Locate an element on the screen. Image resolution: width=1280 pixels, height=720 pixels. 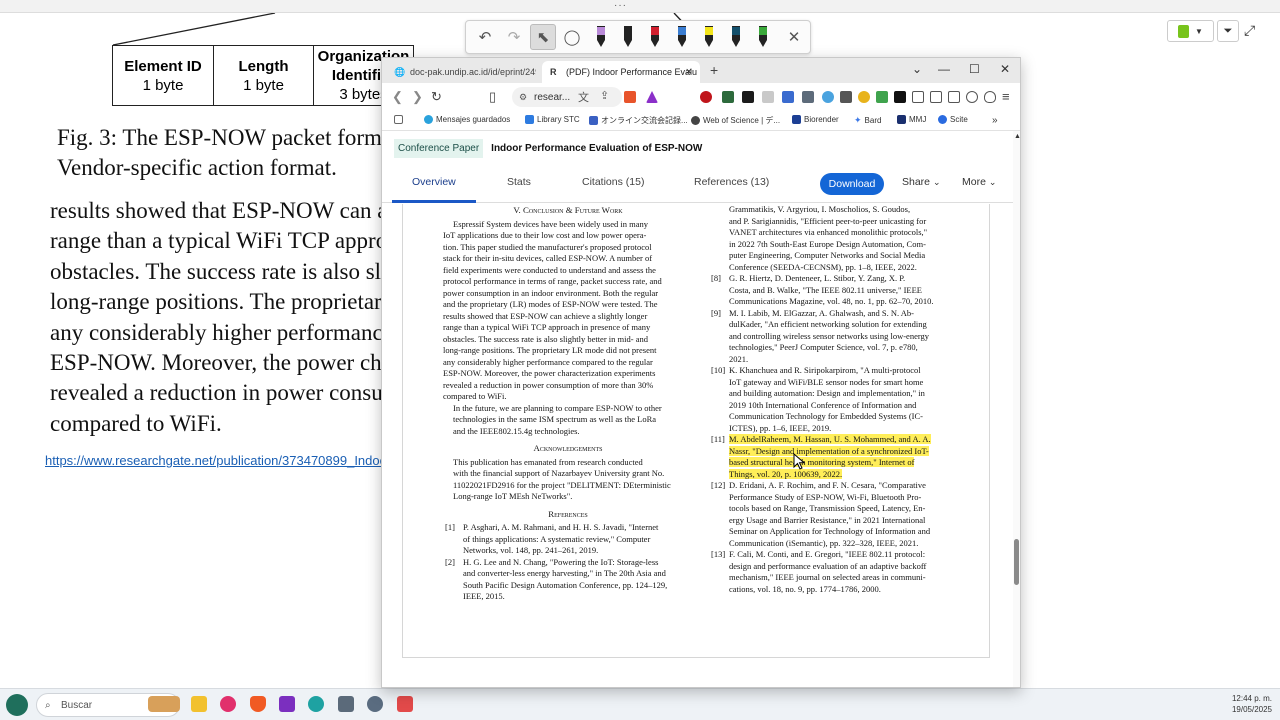
pen-green-icon is located at coordinates (763, 37).